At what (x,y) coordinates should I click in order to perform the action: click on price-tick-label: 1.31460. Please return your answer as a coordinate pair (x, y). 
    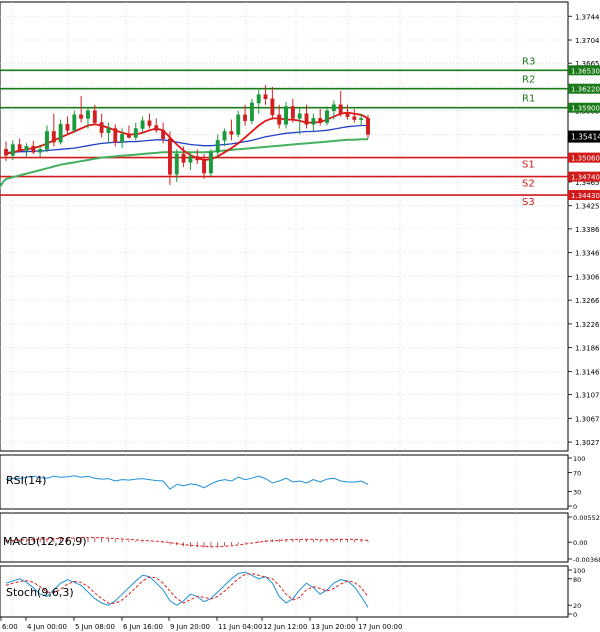
    Looking at the image, I should click on (587, 372).